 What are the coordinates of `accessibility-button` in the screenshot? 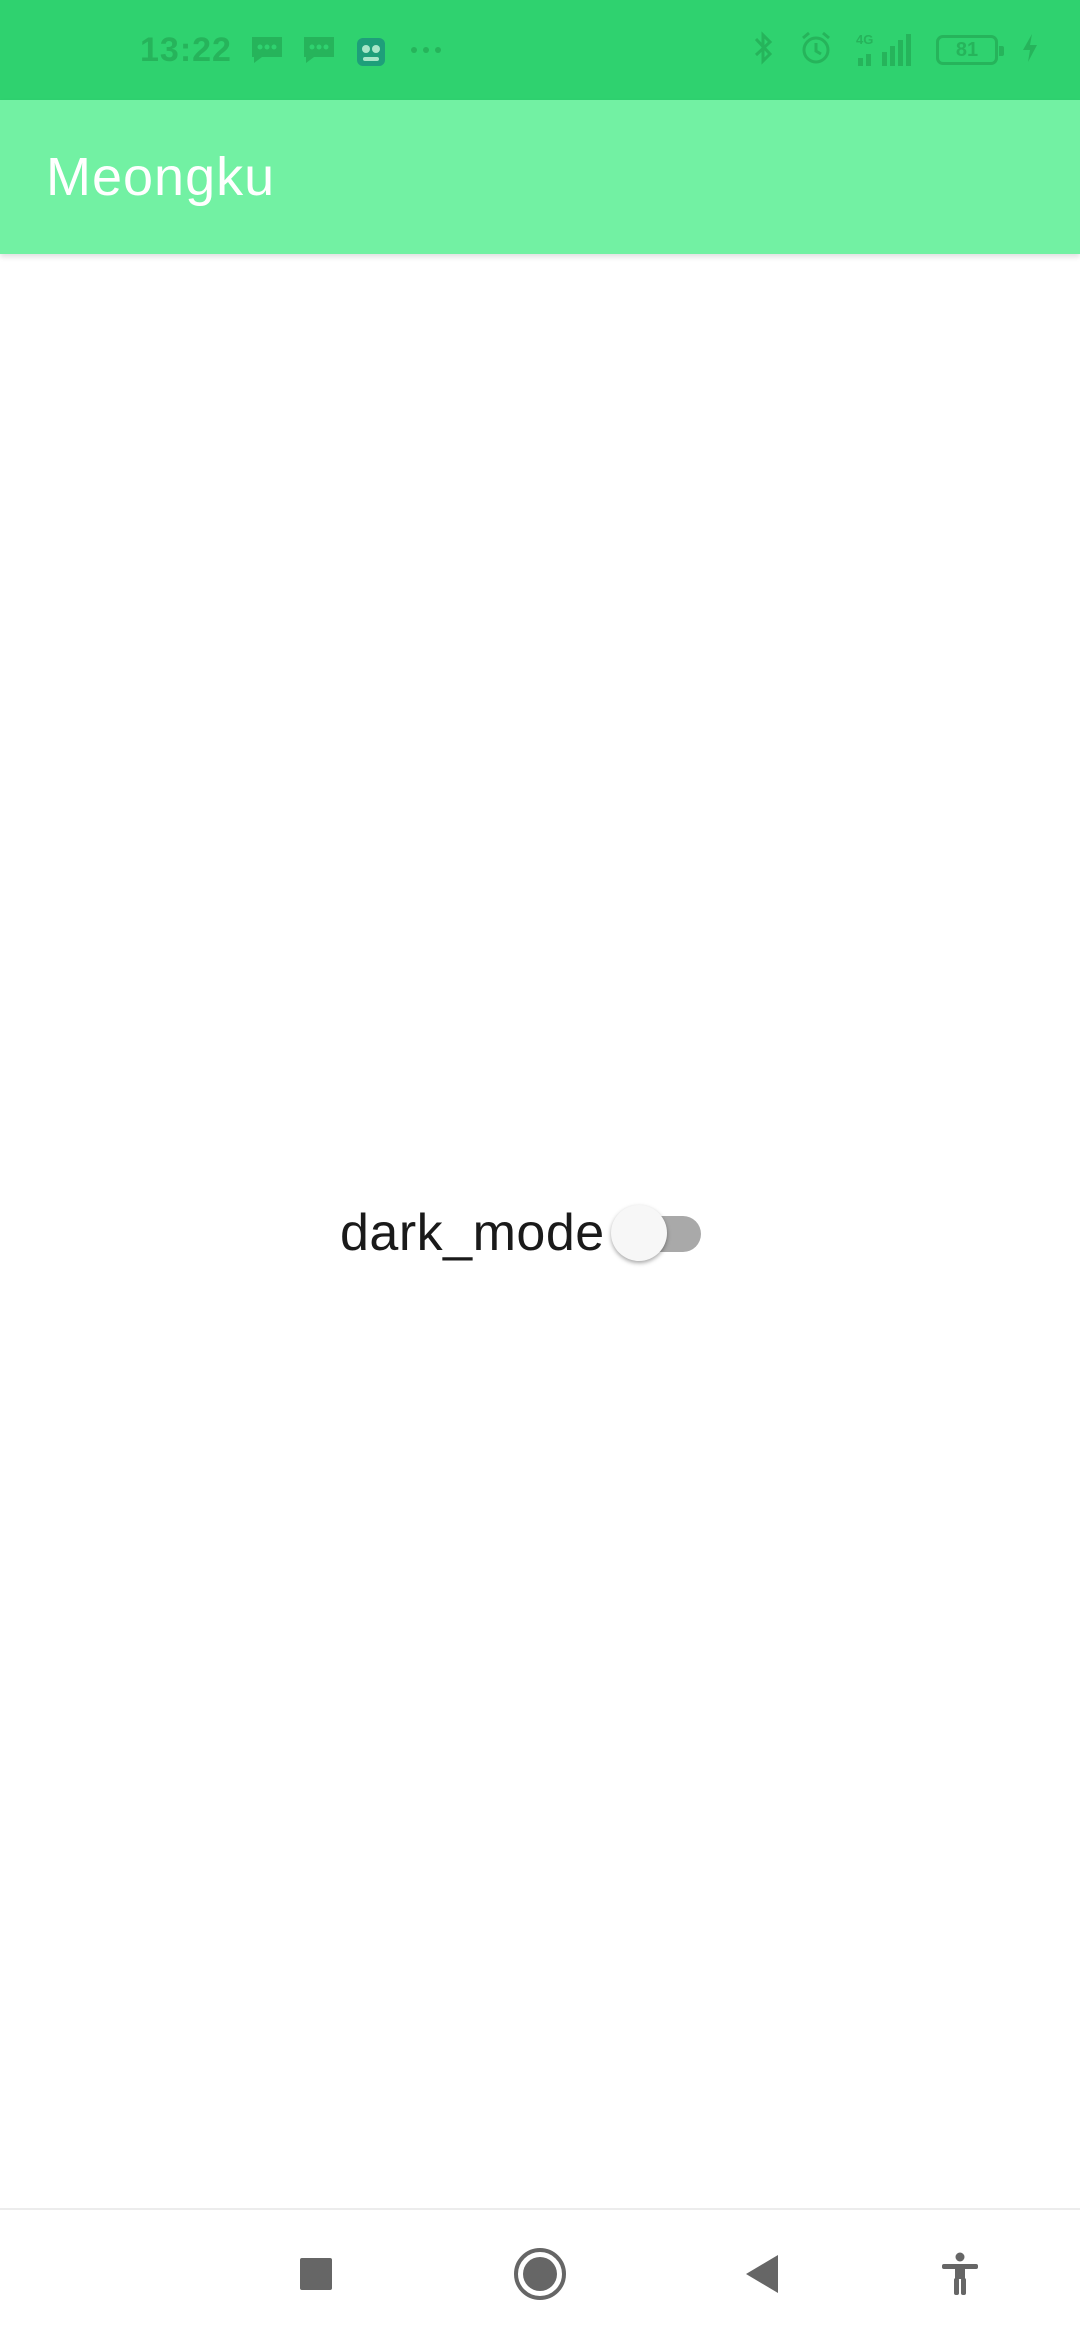 It's located at (960, 2276).